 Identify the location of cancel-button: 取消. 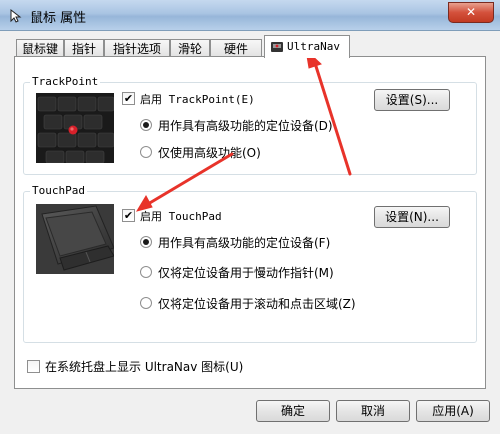
(373, 411).